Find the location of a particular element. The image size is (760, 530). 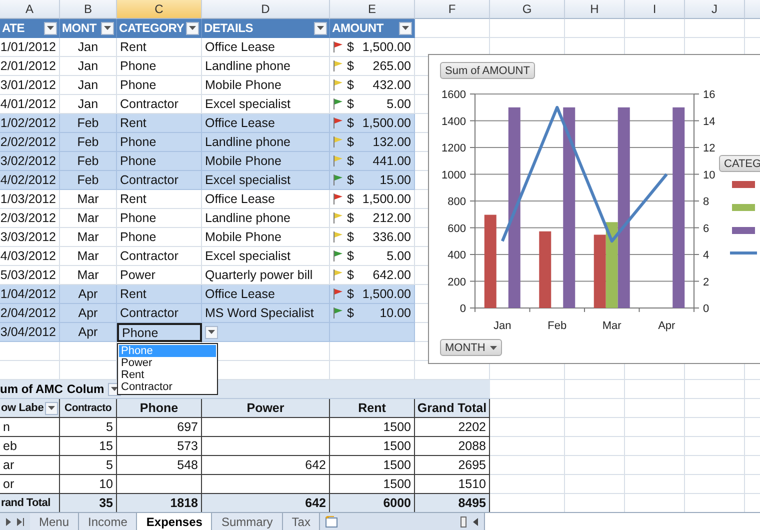

column-header: E is located at coordinates (372, 9).